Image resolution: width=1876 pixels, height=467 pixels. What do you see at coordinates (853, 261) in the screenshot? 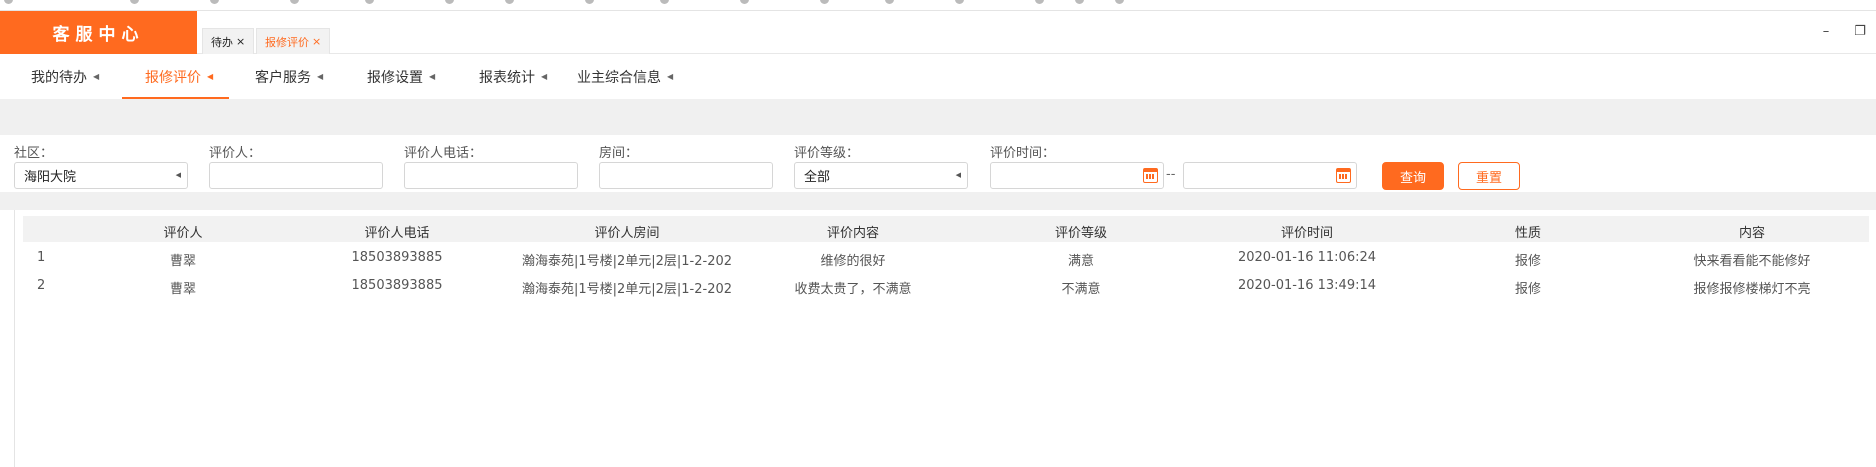
I see `table-cell: 维修的很好` at bounding box center [853, 261].